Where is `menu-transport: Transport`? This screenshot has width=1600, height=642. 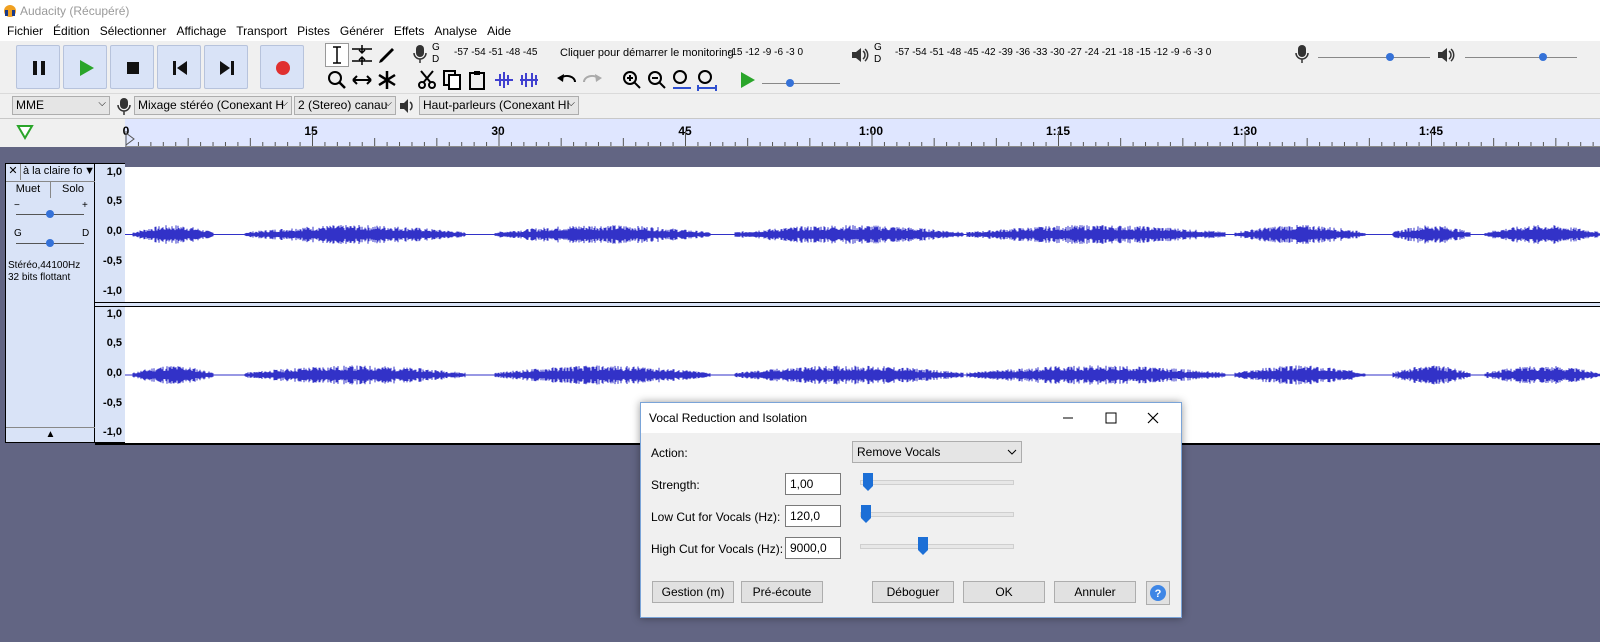
menu-transport: Transport is located at coordinates (261, 31).